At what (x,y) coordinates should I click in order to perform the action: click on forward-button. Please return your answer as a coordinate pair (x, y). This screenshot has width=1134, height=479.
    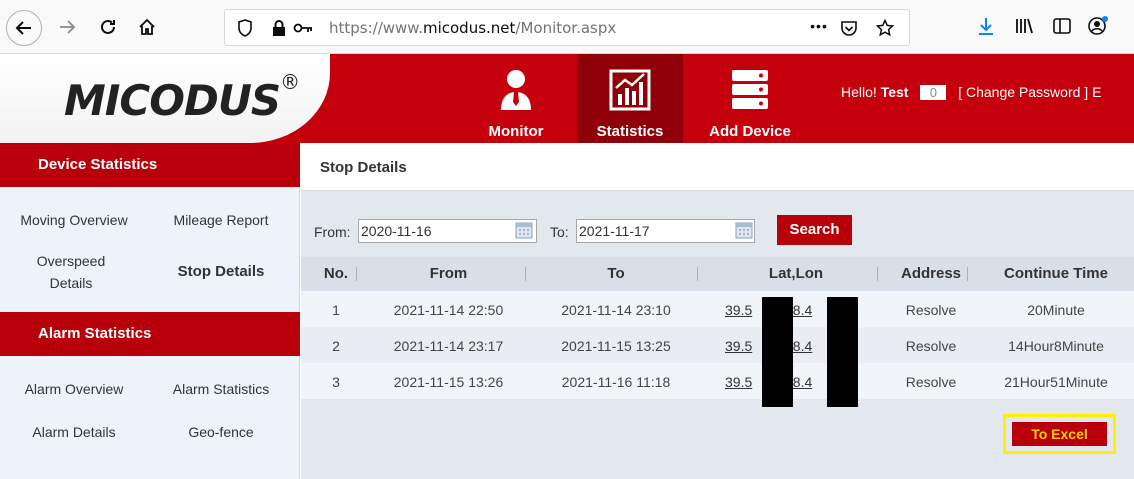
    Looking at the image, I should click on (67, 27).